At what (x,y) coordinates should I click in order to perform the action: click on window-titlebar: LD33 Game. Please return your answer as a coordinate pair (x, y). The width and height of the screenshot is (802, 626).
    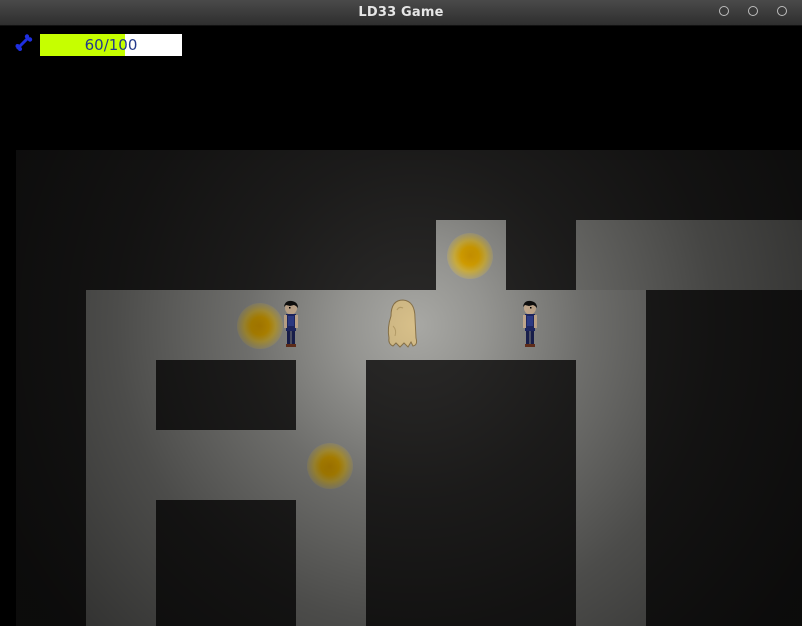
    Looking at the image, I should click on (401, 13).